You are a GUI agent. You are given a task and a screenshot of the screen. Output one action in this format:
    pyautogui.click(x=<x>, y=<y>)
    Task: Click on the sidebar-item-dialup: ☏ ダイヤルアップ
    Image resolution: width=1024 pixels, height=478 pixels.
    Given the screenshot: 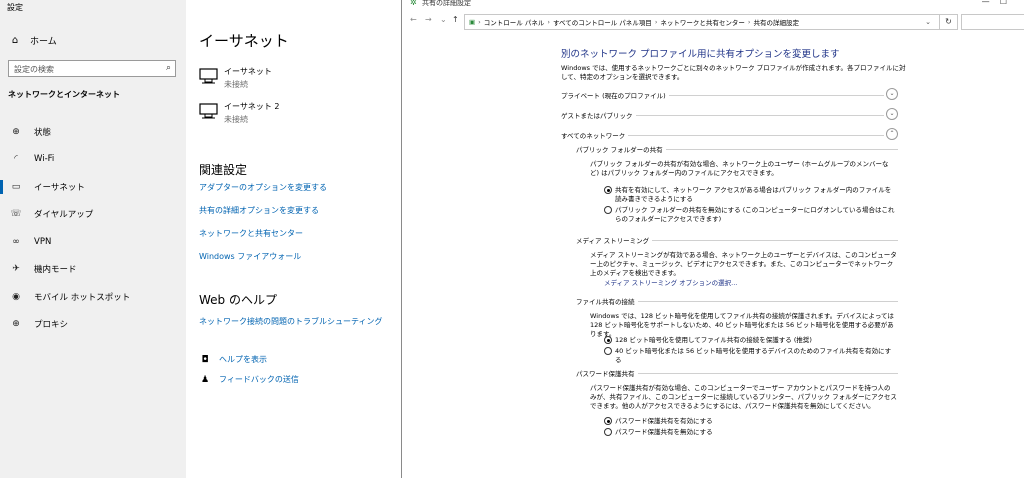 What is the action you would take?
    pyautogui.click(x=93, y=215)
    